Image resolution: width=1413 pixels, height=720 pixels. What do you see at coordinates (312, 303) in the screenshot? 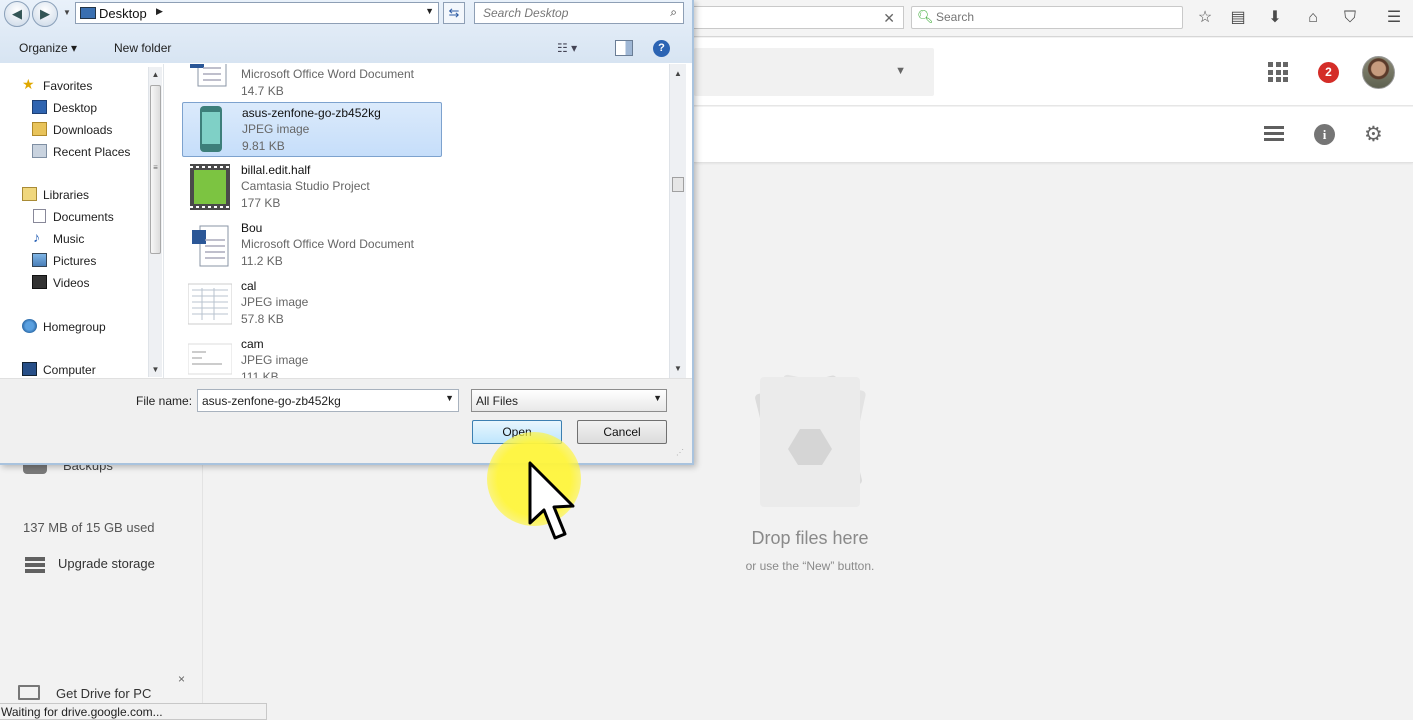
I see `list-item: cal JPEG image 57.8 KB` at bounding box center [312, 303].